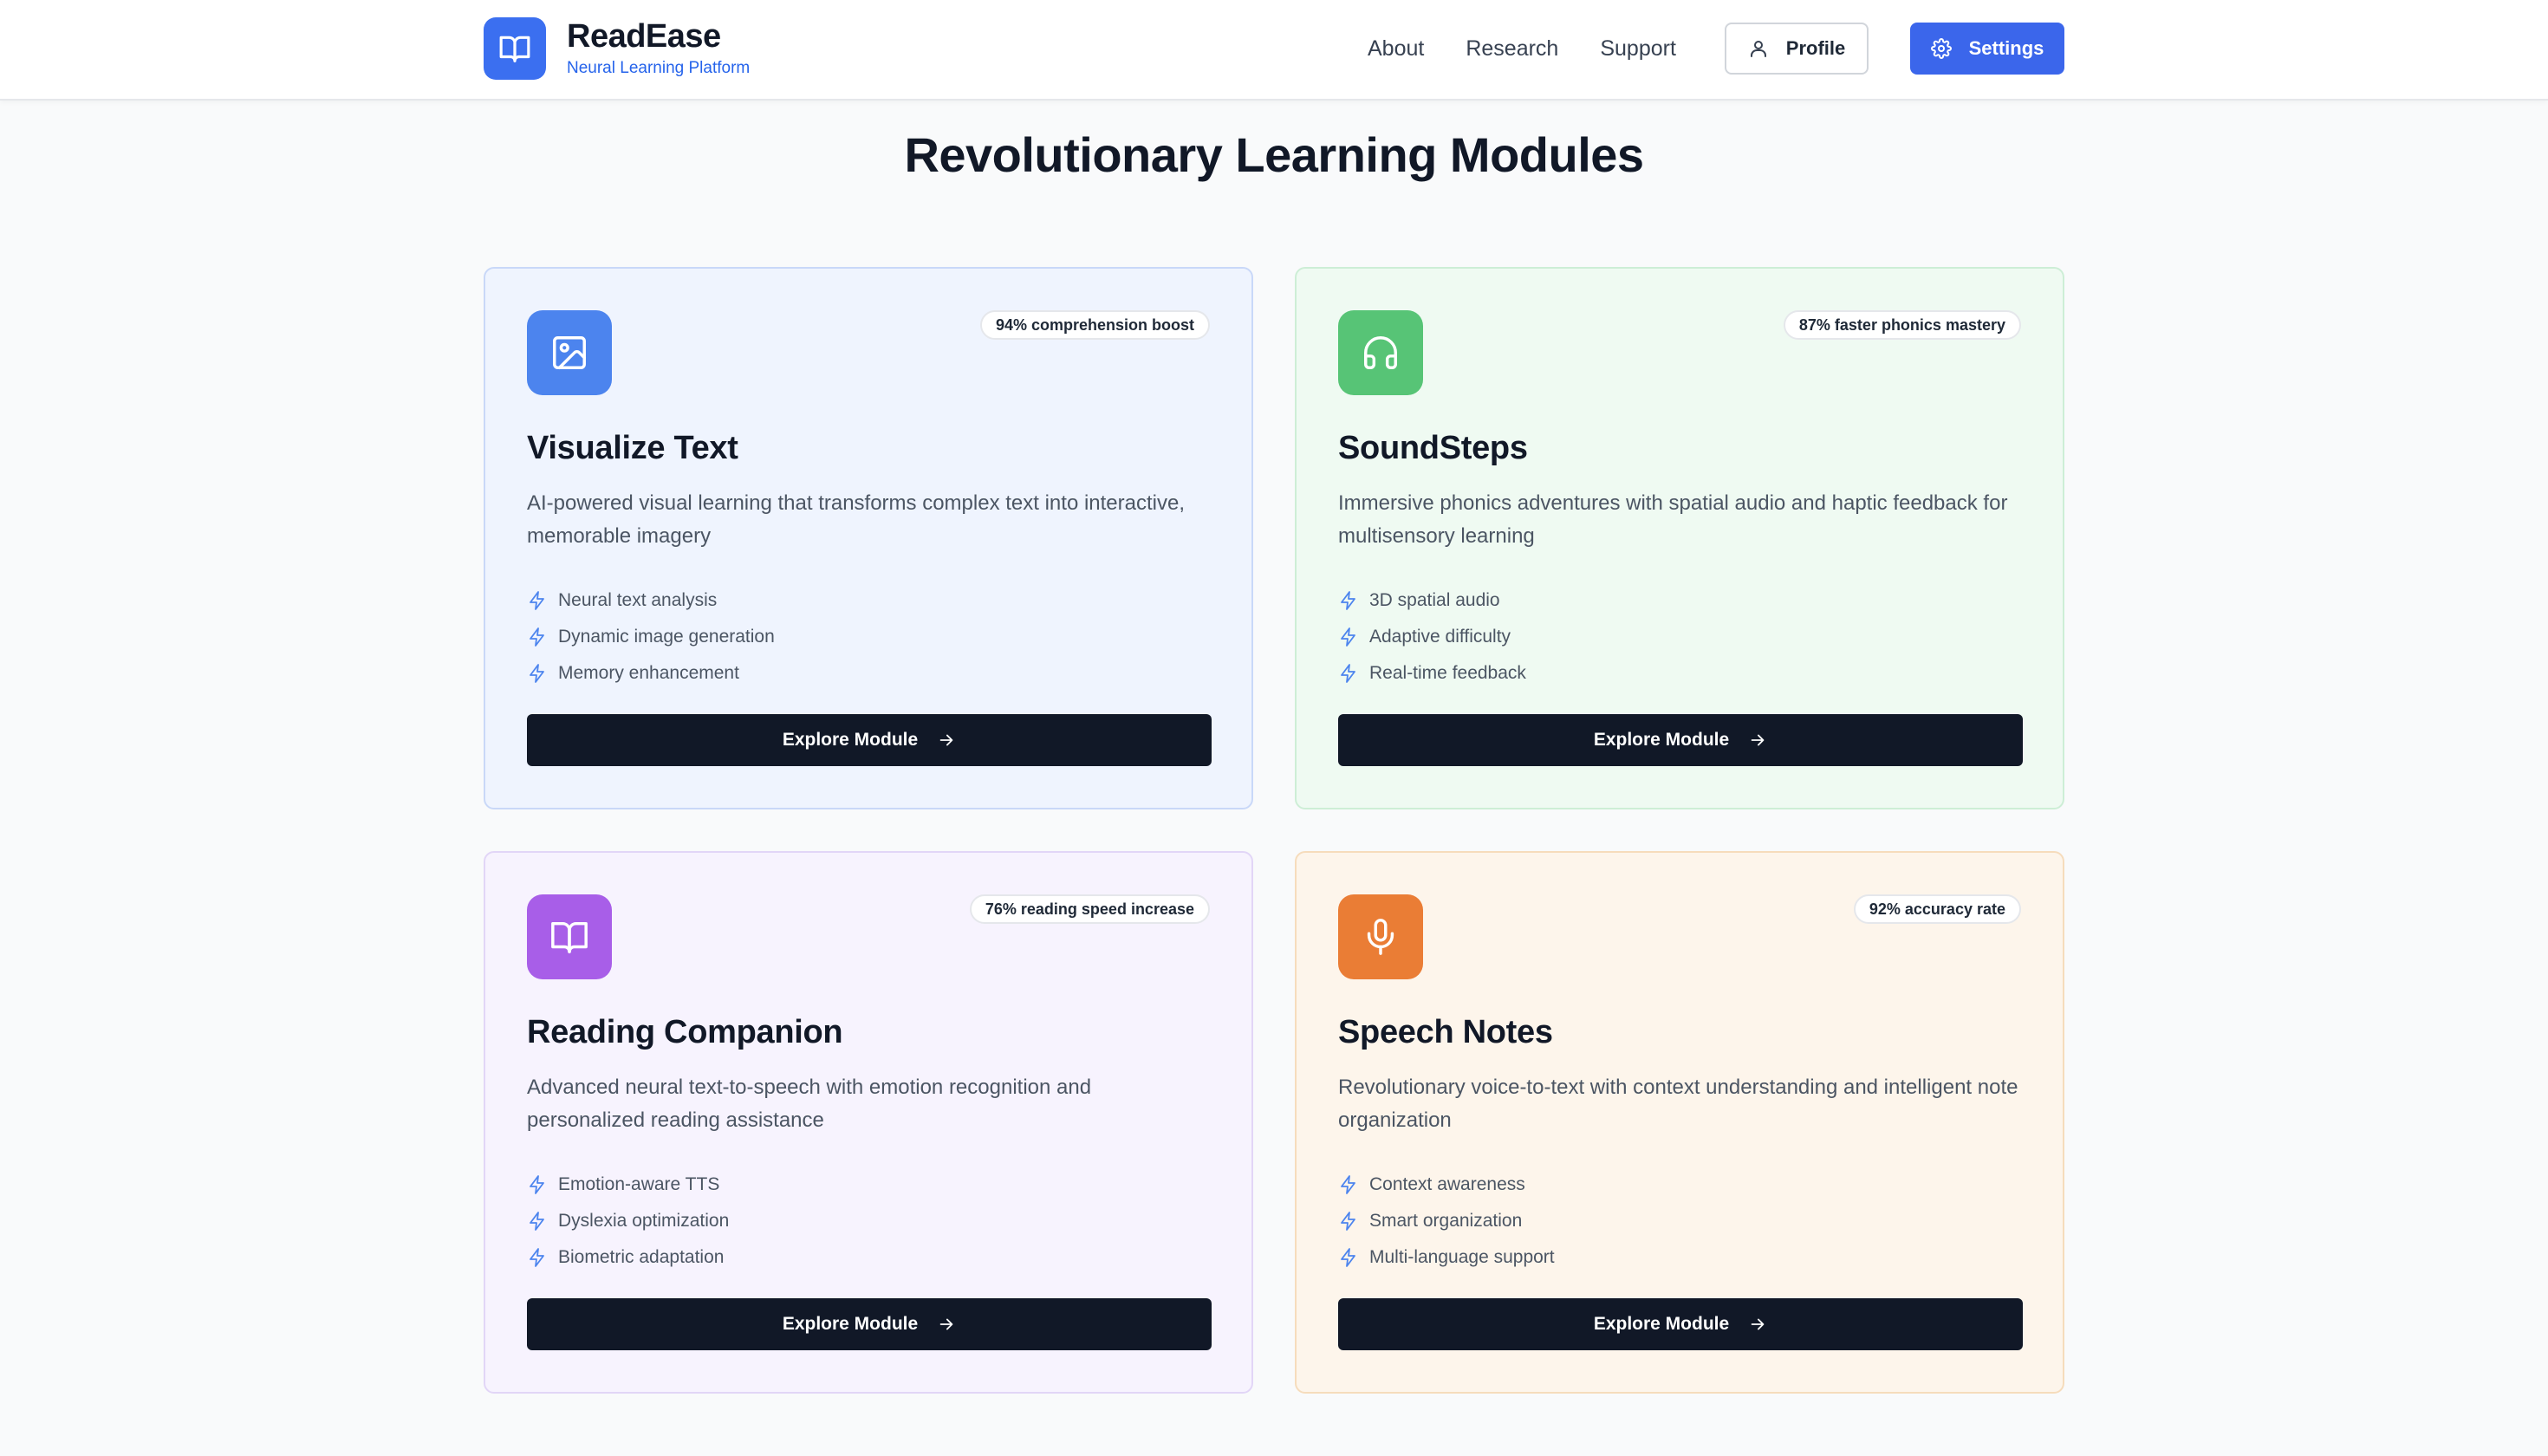 The image size is (2548, 1456). I want to click on feature-item: Smart organization, so click(1446, 1221).